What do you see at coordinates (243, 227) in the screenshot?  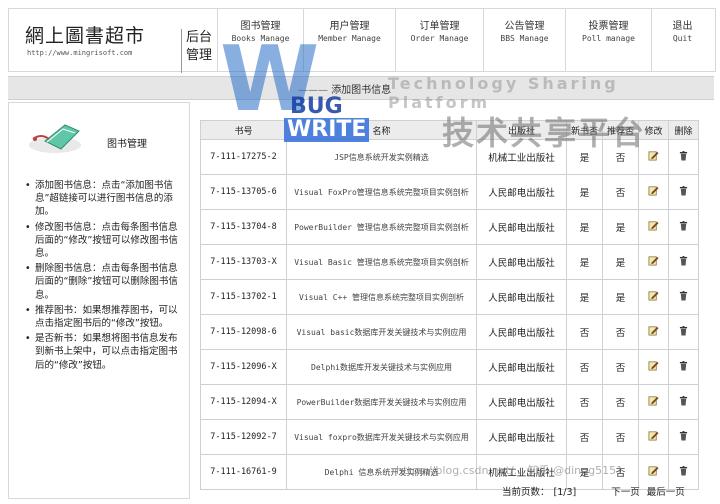 I see `isbn-cell: 7-115-13704-8` at bounding box center [243, 227].